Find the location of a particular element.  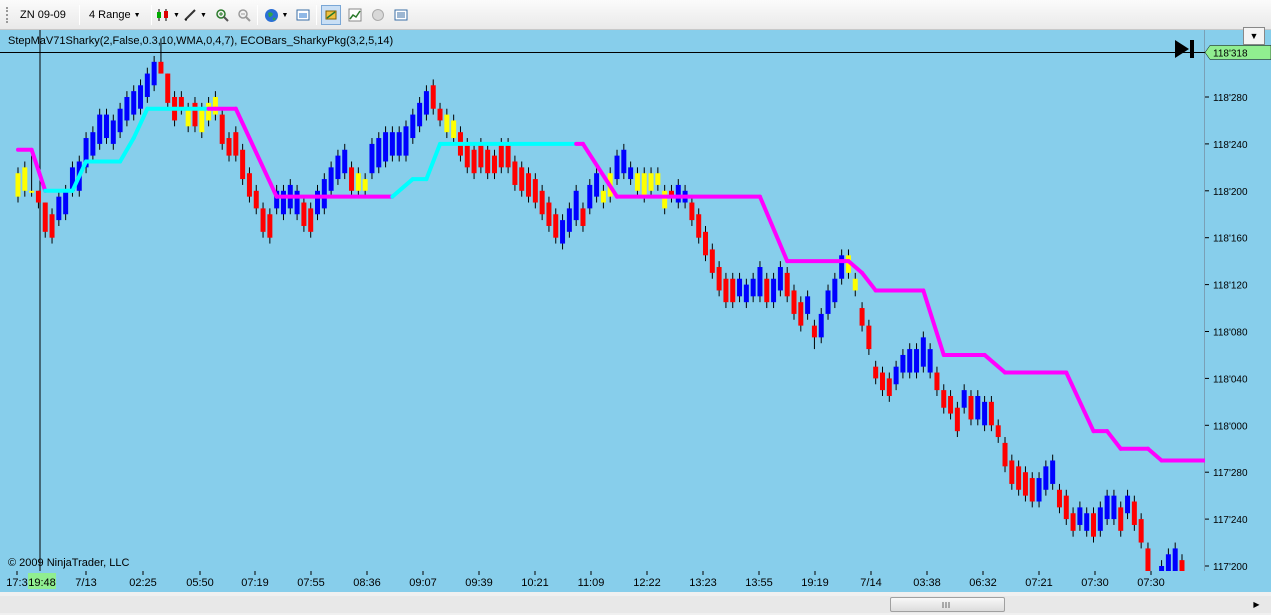

instrument-label: ZN 09-09 is located at coordinates (43, 15).